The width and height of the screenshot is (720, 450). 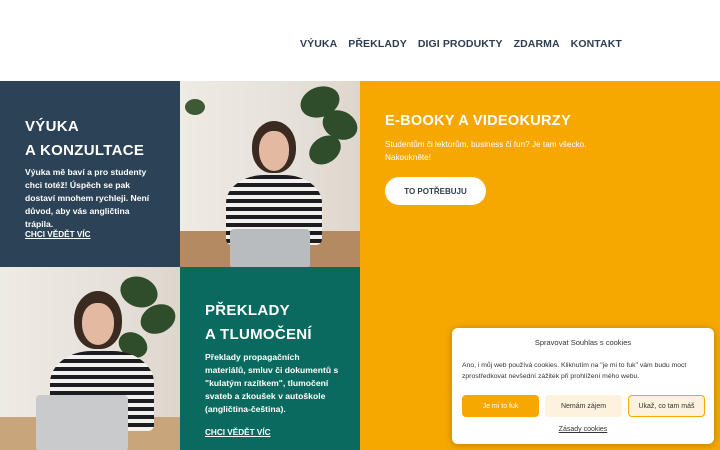 I want to click on nav-item-kontakt: KONTAKT, so click(x=596, y=44).